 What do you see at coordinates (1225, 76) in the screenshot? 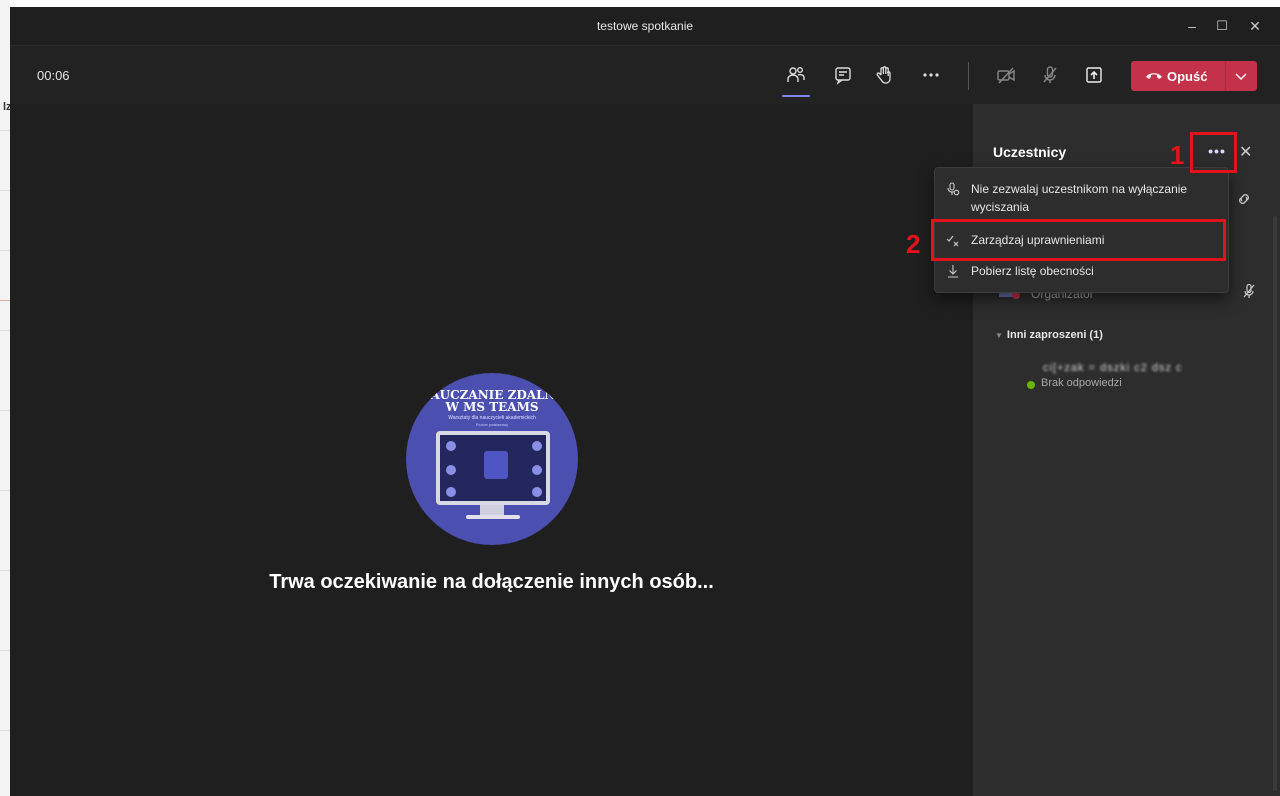
I see `leave-divider` at bounding box center [1225, 76].